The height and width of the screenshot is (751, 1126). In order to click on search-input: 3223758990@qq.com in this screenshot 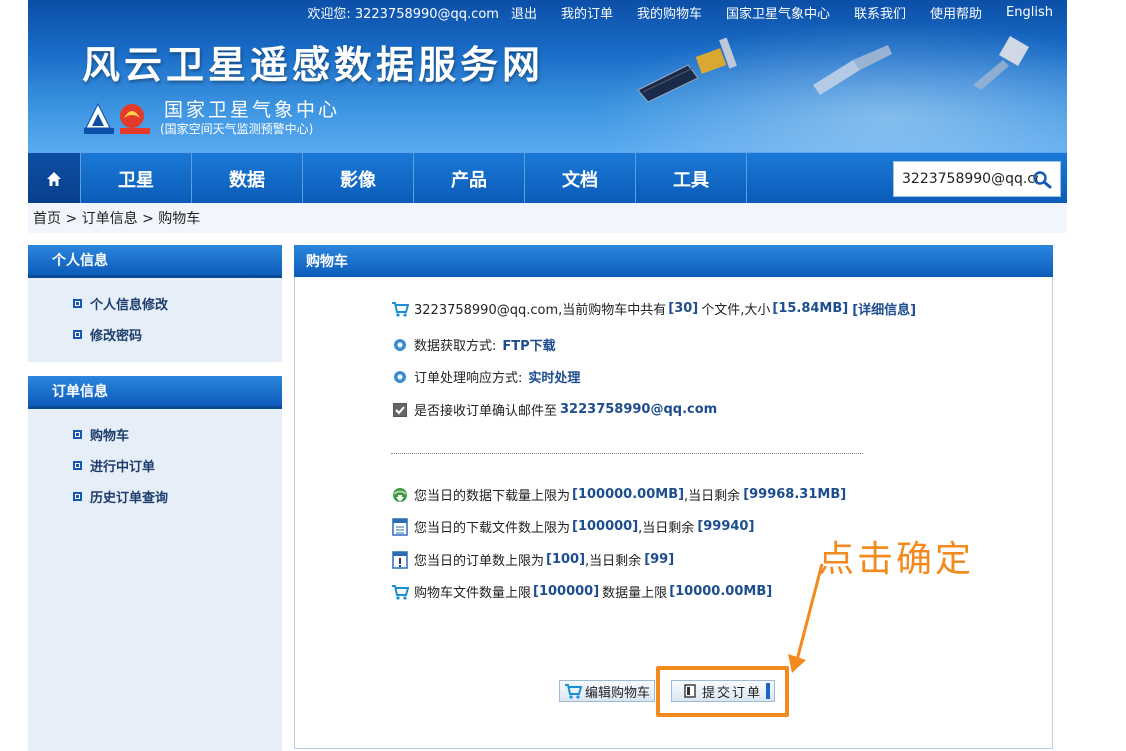, I will do `click(977, 179)`.